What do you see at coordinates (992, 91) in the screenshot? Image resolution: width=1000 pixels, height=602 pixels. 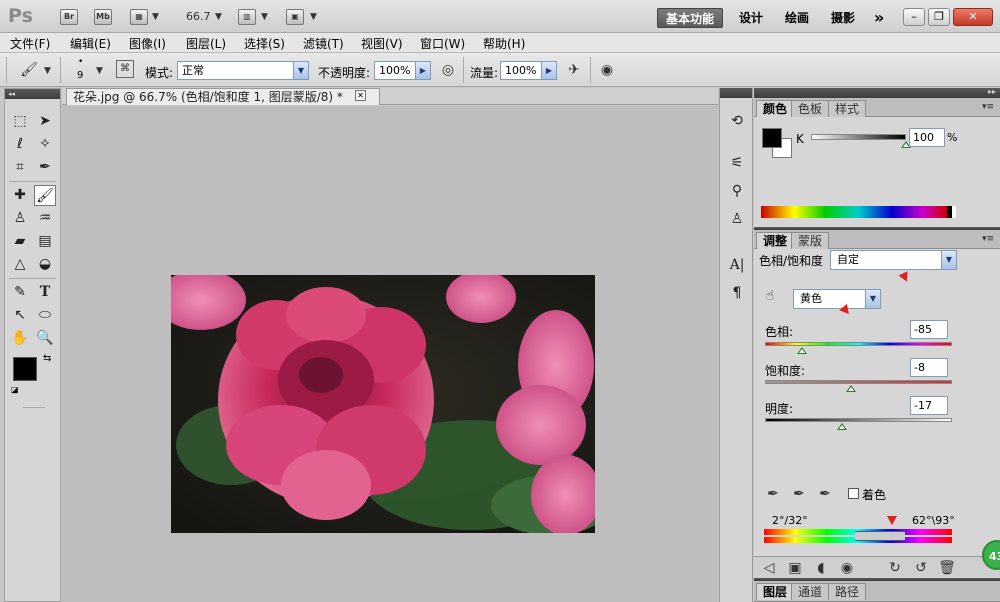 I see `collapse-icon: ▸▸` at bounding box center [992, 91].